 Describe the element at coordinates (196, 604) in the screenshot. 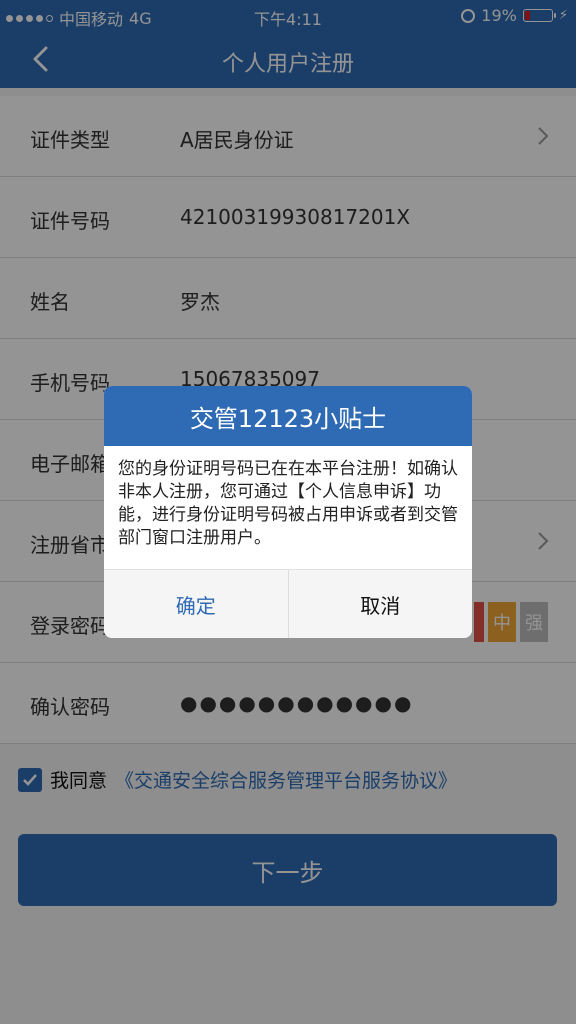

I see `confirm-button: 确定` at that location.